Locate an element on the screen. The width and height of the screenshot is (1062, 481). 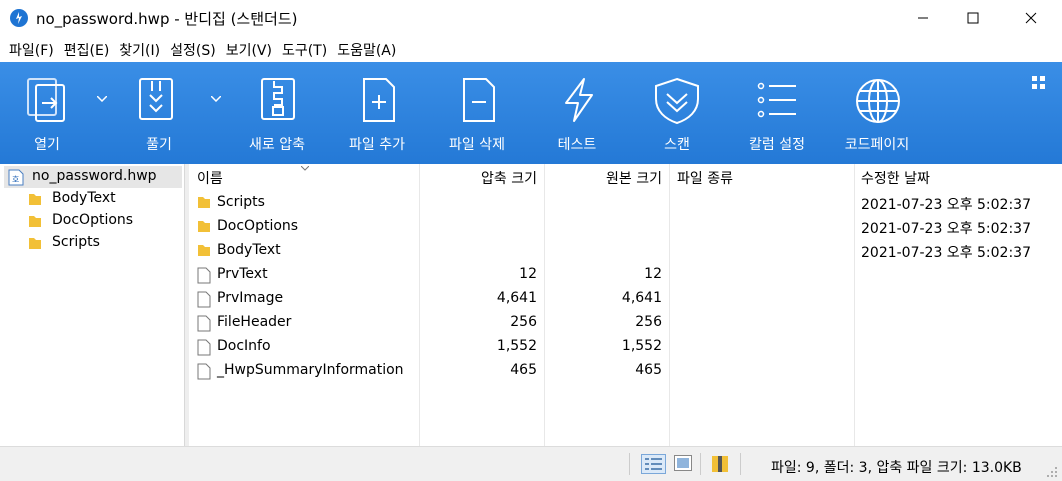
test-label: 테스트 is located at coordinates (577, 145).